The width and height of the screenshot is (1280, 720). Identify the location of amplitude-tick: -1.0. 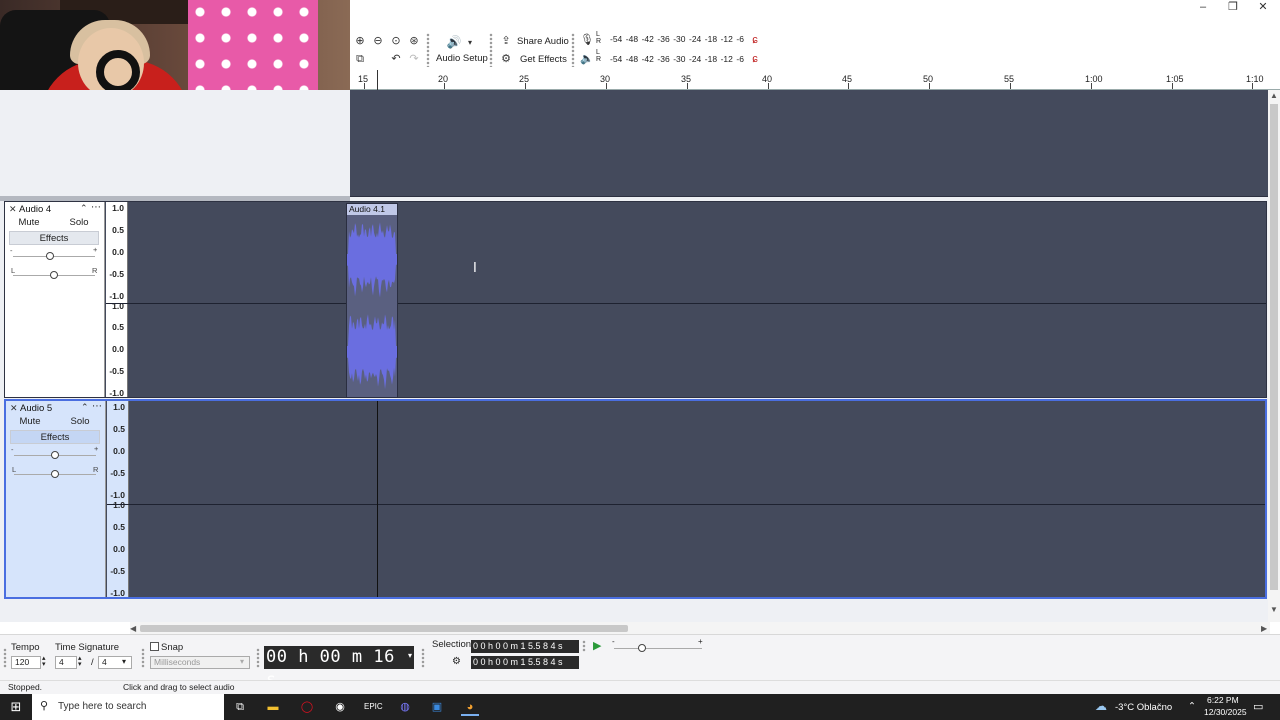
(117, 593).